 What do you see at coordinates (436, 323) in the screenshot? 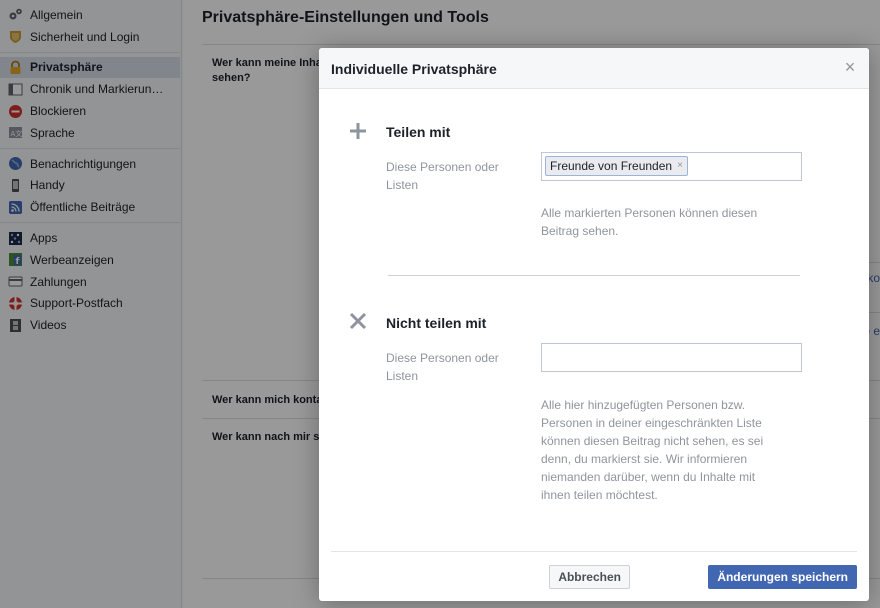
I see `dont-share-title: Nicht teilen mit` at bounding box center [436, 323].